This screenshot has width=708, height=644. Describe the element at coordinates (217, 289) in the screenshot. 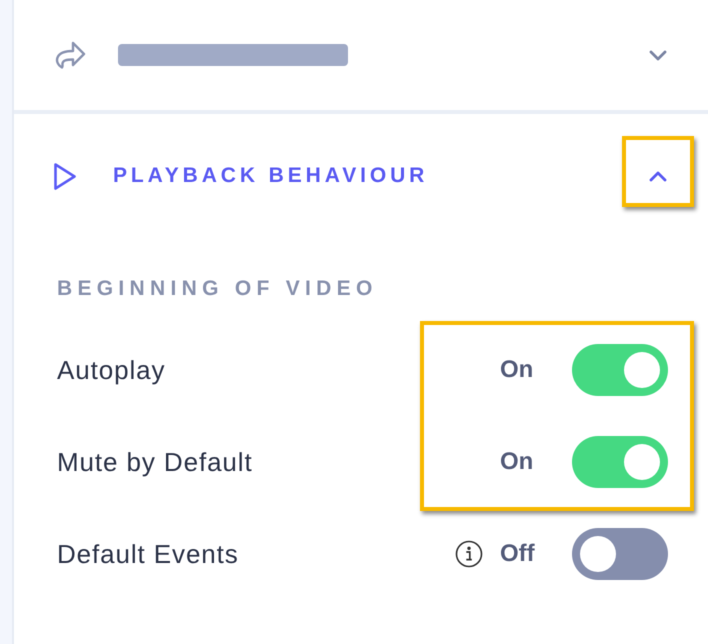

I see `group-heading: BEGINNING OF VIDEO` at that location.